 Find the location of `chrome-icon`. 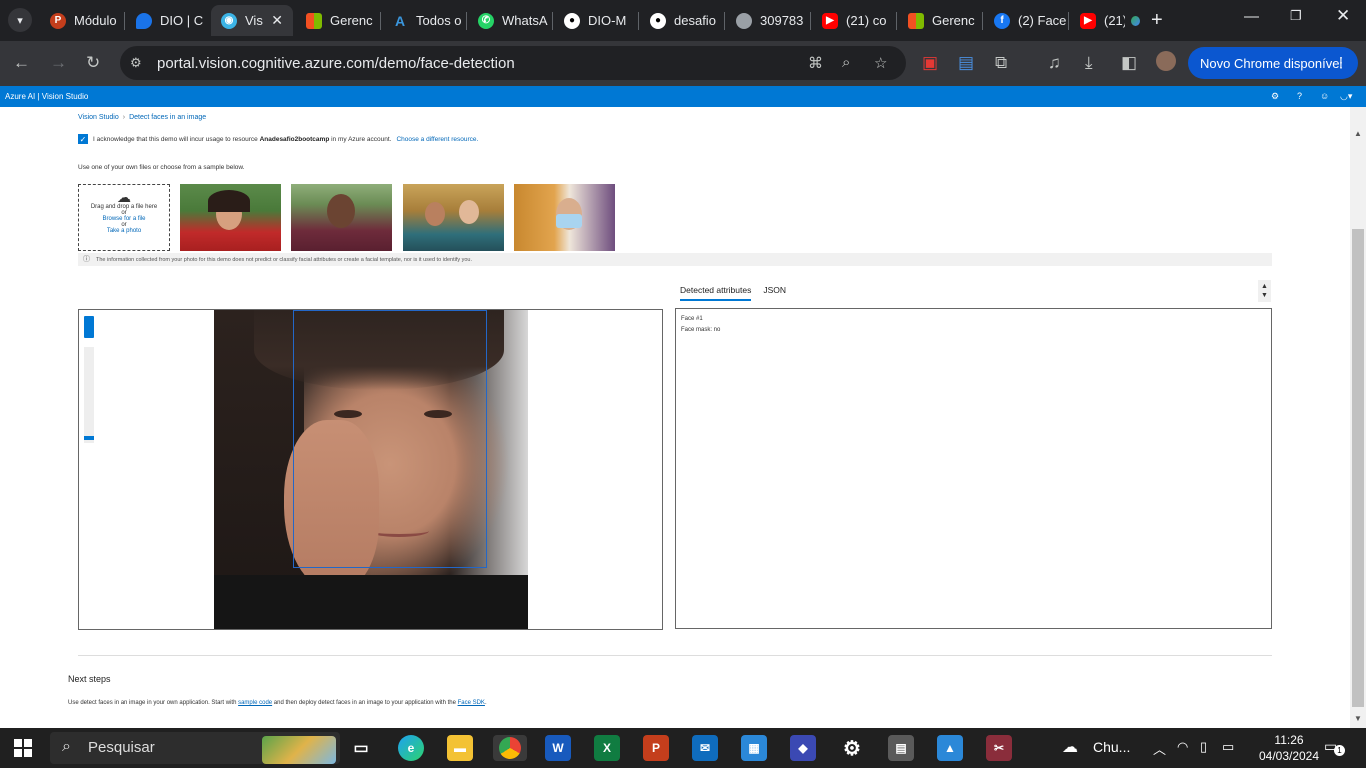

chrome-icon is located at coordinates (510, 748).